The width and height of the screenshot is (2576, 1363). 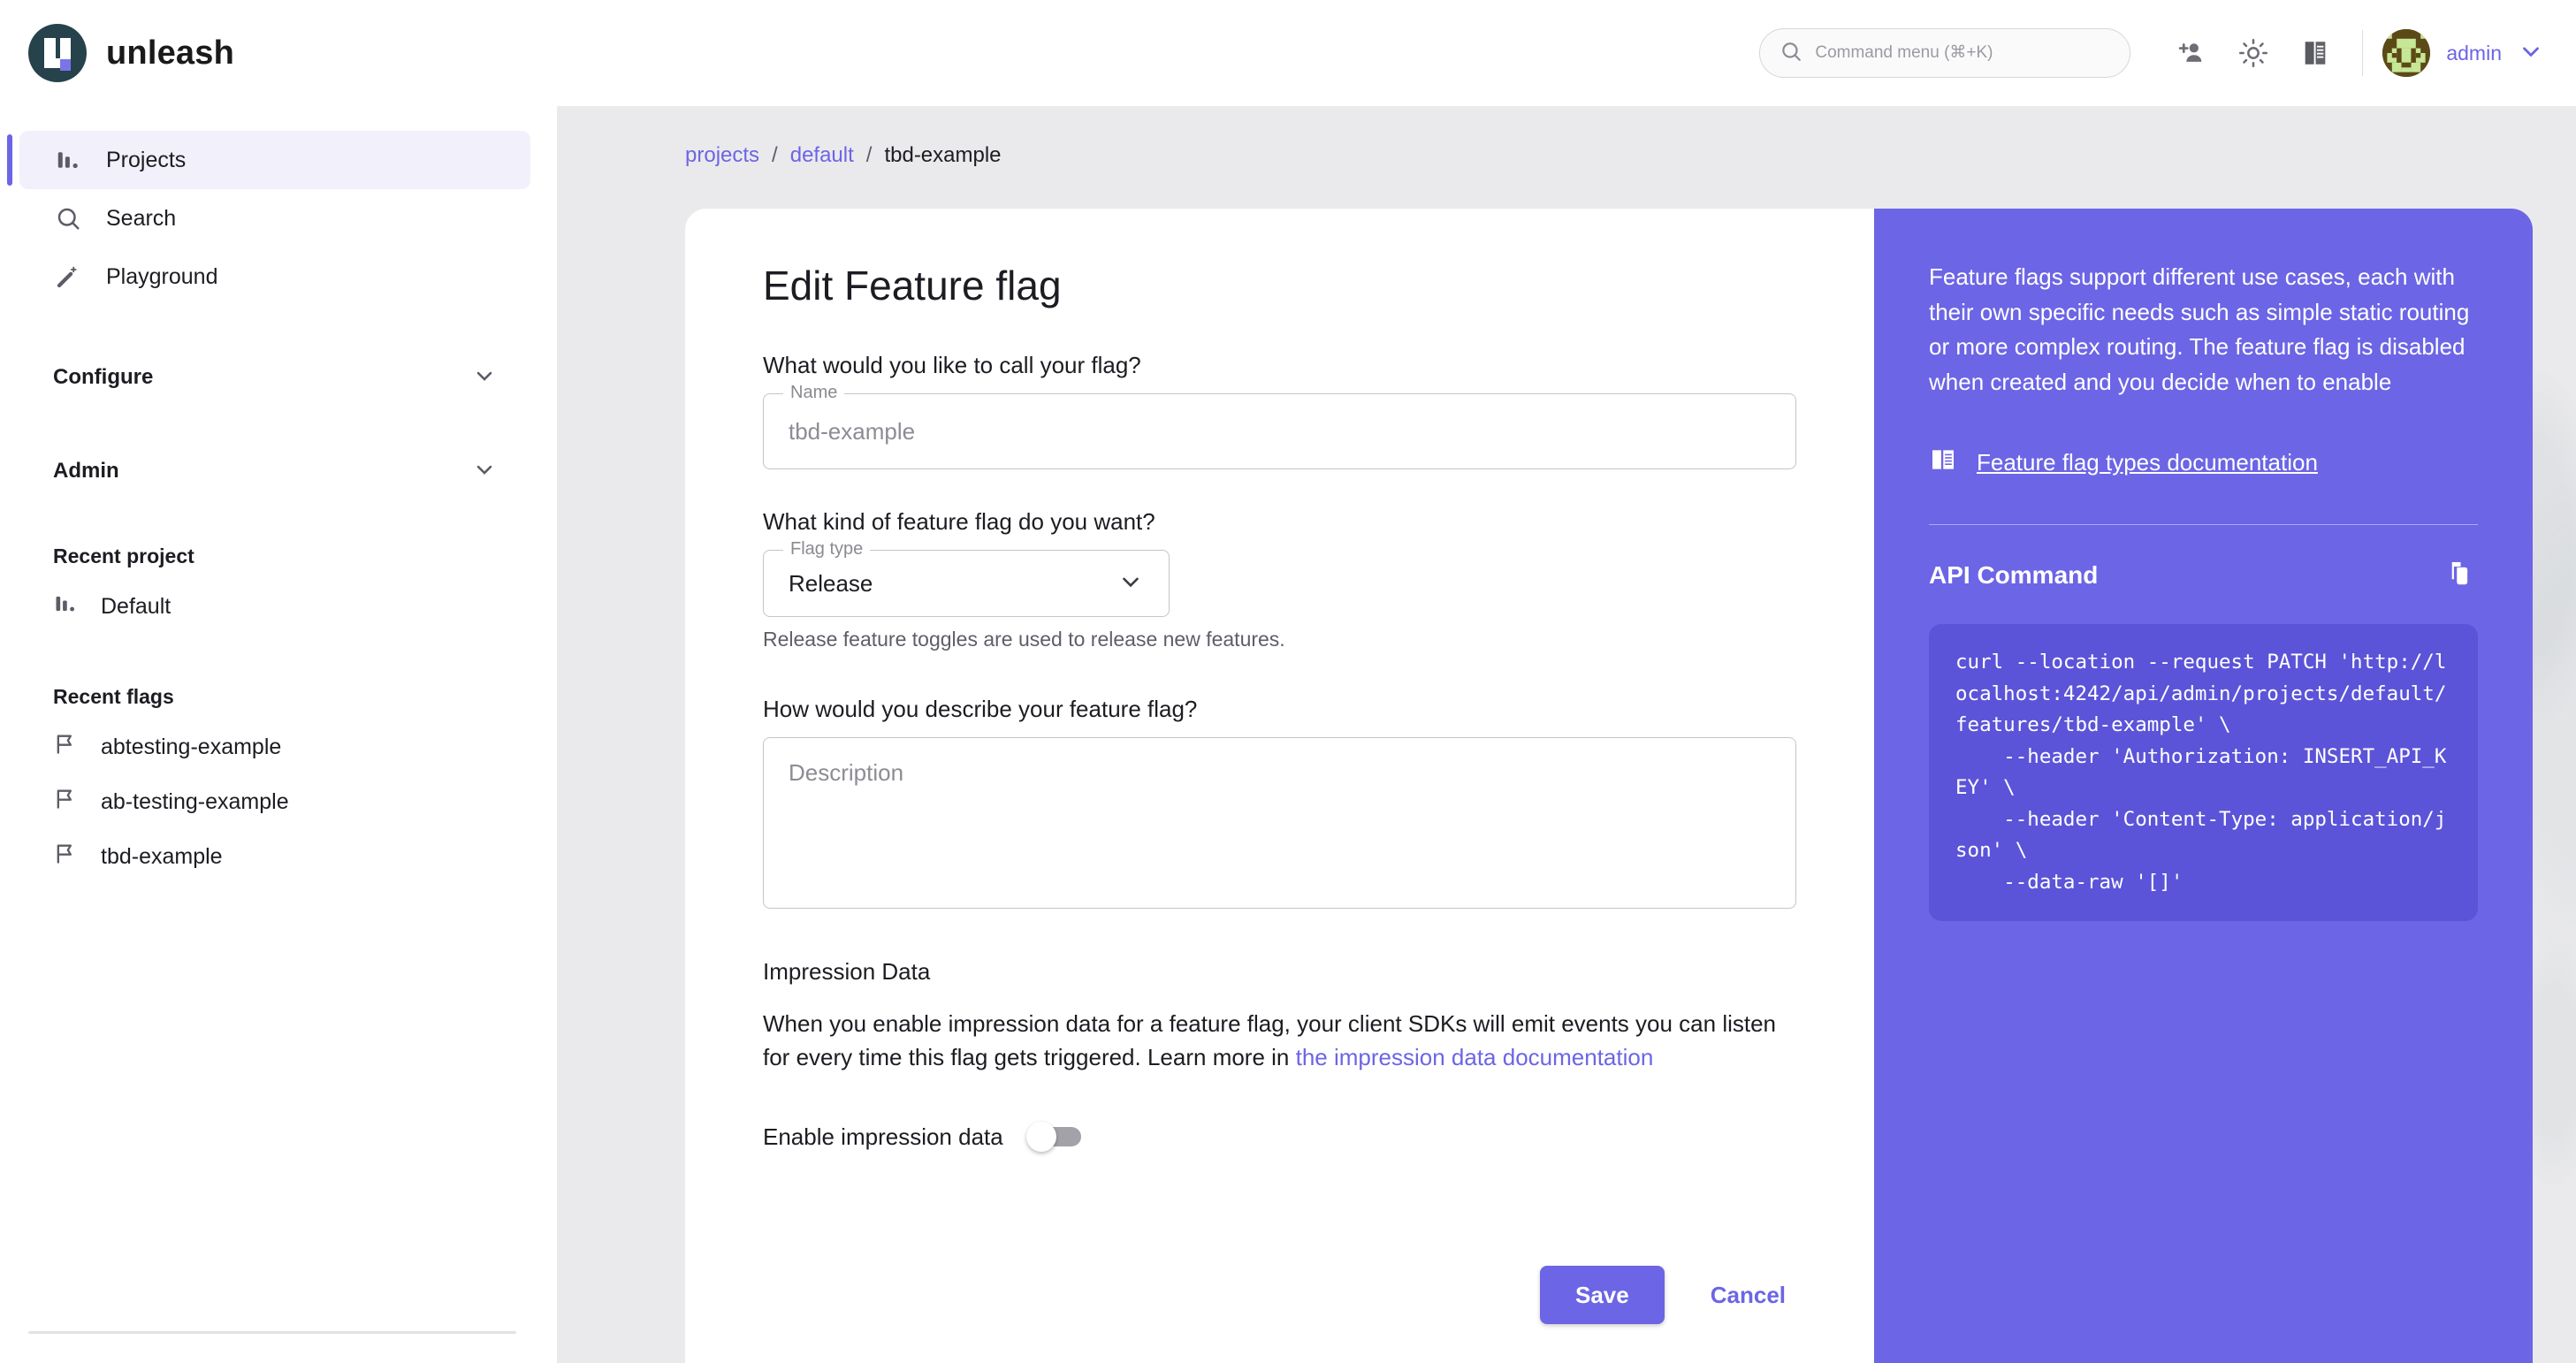 What do you see at coordinates (1279, 823) in the screenshot?
I see `description-textarea: Description` at bounding box center [1279, 823].